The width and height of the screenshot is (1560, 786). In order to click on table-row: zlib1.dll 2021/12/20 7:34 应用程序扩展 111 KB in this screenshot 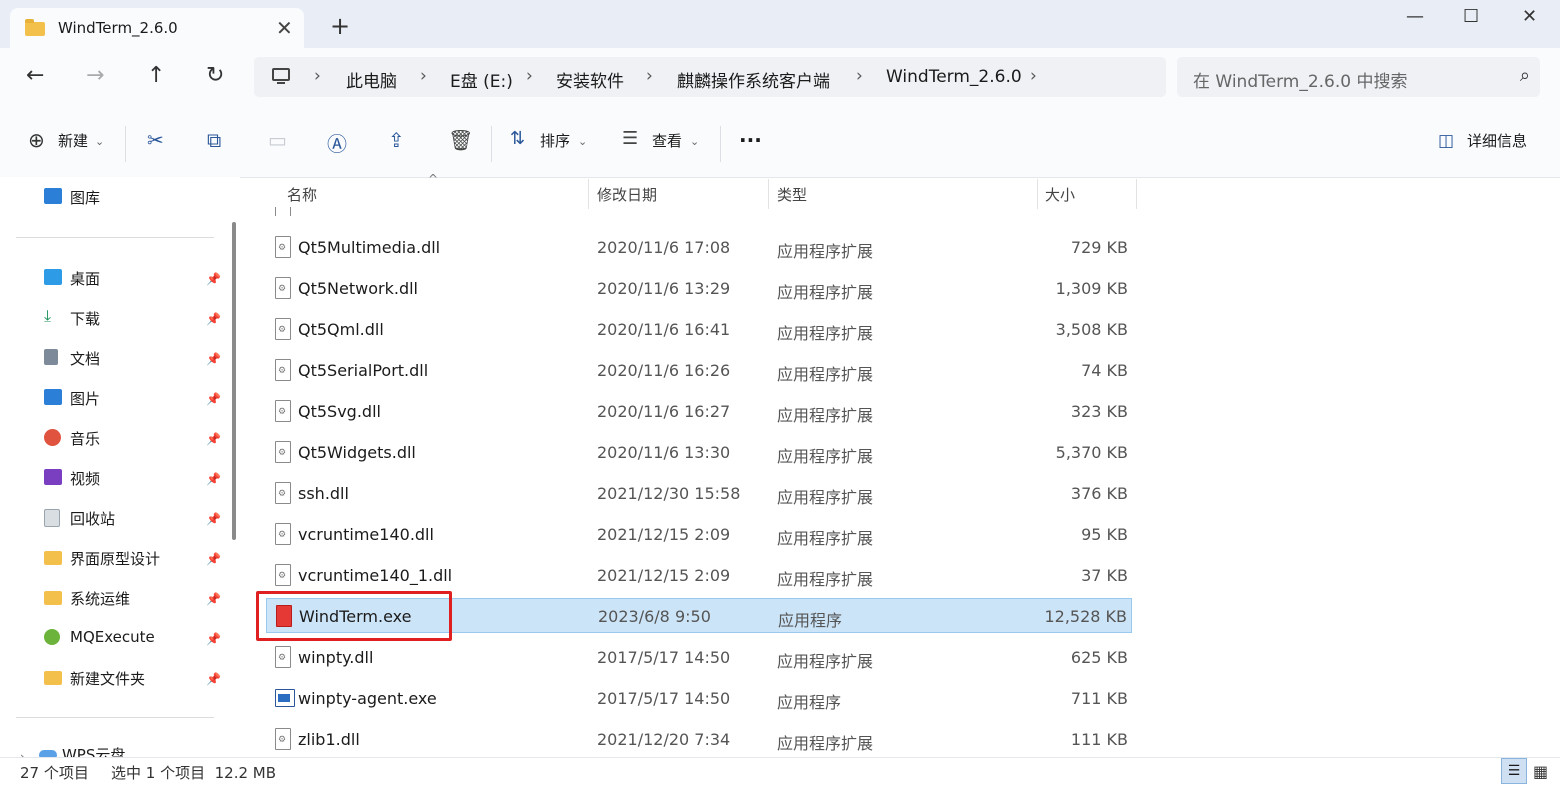, I will do `click(699, 738)`.